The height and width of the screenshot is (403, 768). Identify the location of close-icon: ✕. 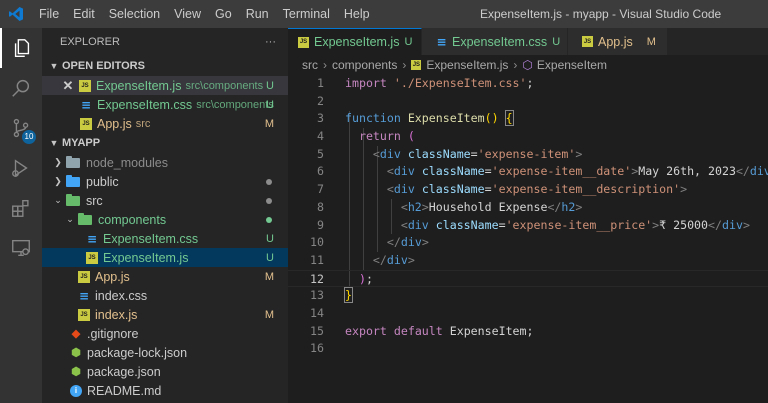
(68, 85).